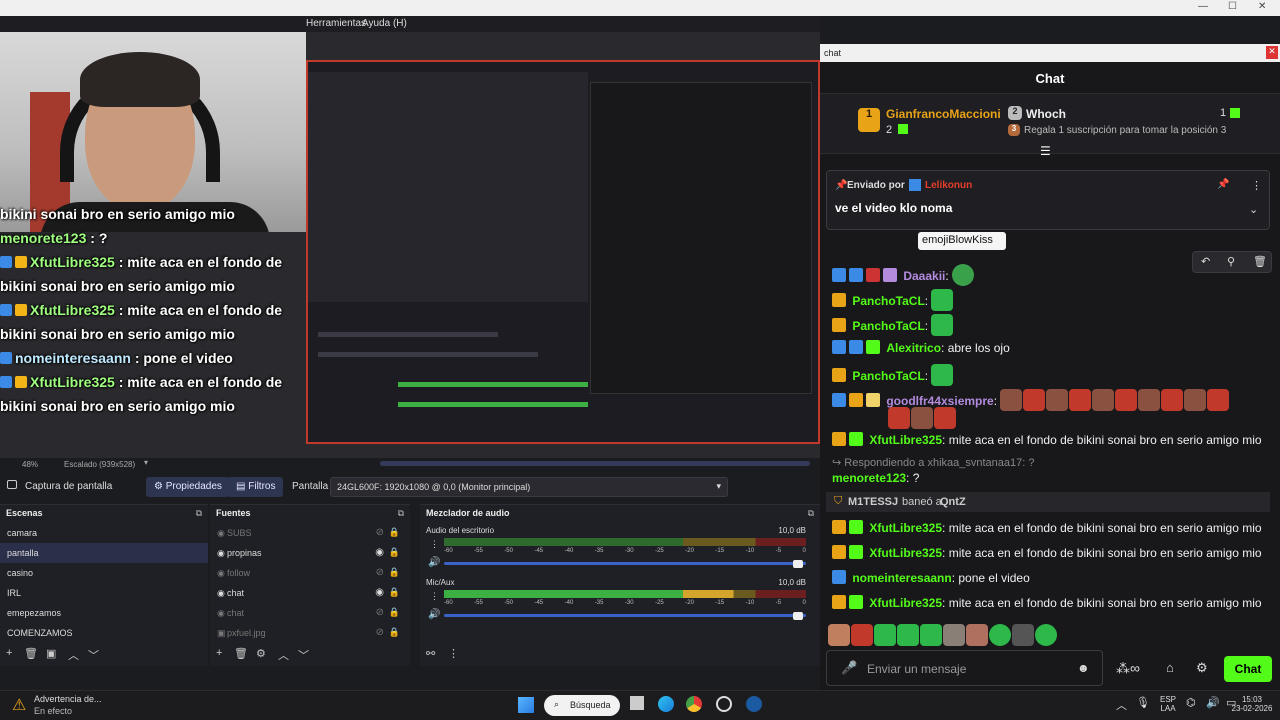 This screenshot has height=720, width=1280. Describe the element at coordinates (694, 704) in the screenshot. I see `chrome-icon` at that location.